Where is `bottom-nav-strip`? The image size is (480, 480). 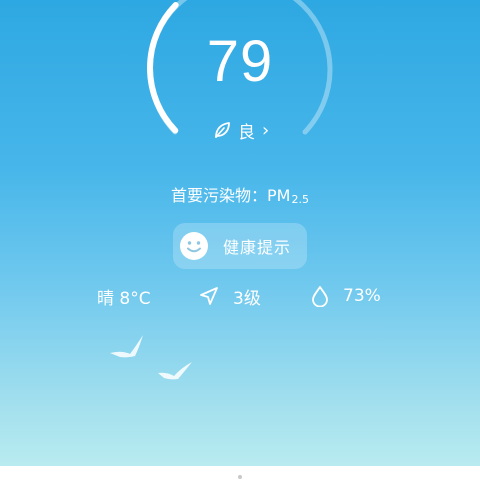 bottom-nav-strip is located at coordinates (240, 473).